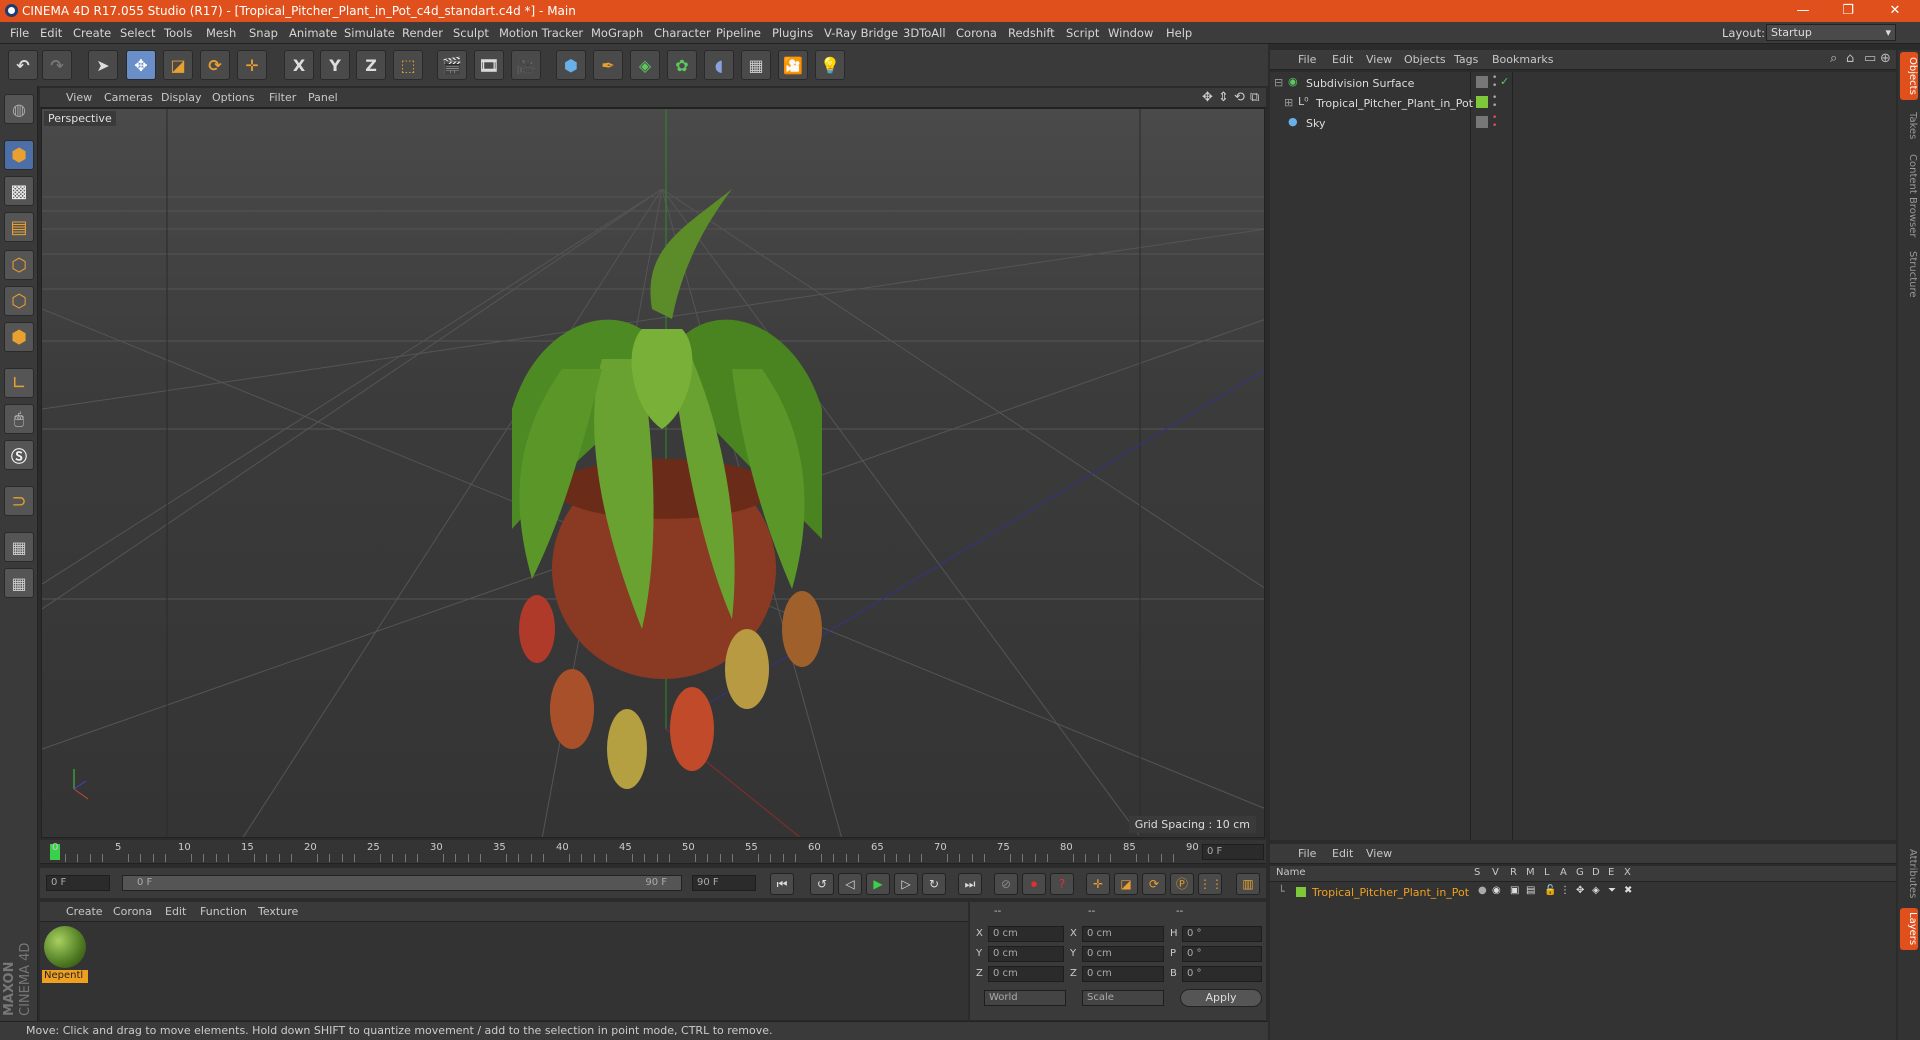 The height and width of the screenshot is (1040, 1920). What do you see at coordinates (924, 33) in the screenshot?
I see `menu-3dtoall: 3DToAll` at bounding box center [924, 33].